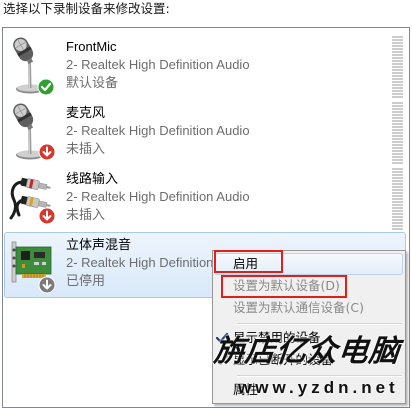 This screenshot has width=412, height=408. I want to click on menu-item-set-default-communication-device: 设置为默认通信设备(C), so click(309, 308).